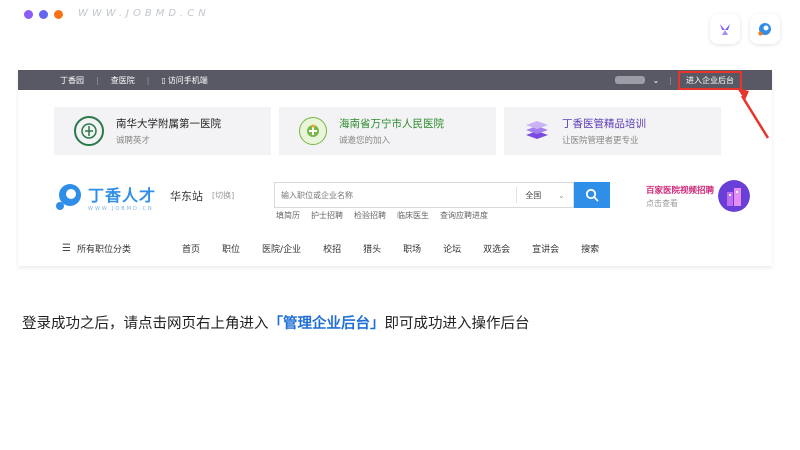 Image resolution: width=800 pixels, height=450 pixels. I want to click on hot-link: 临床医生, so click(413, 215).